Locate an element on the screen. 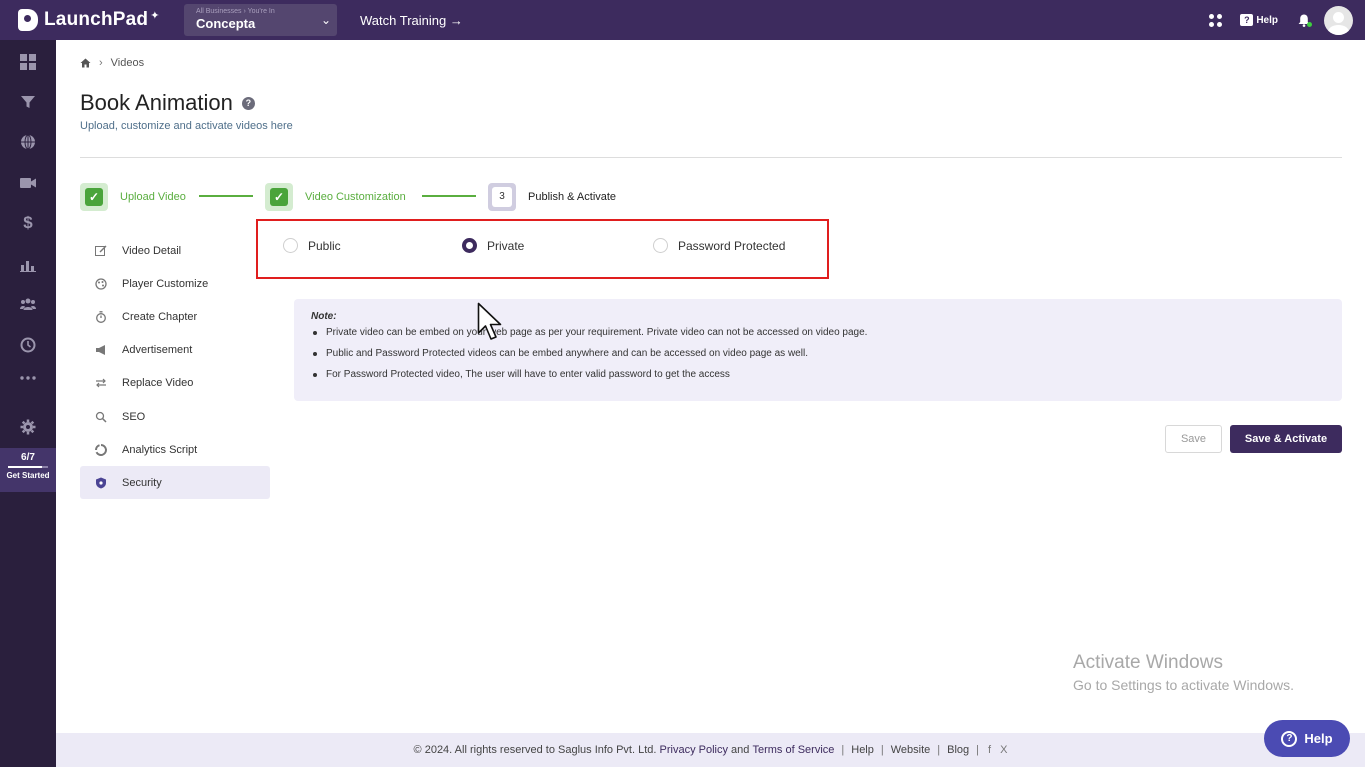  get-started-button: 6/7 Get Started is located at coordinates (28, 470).